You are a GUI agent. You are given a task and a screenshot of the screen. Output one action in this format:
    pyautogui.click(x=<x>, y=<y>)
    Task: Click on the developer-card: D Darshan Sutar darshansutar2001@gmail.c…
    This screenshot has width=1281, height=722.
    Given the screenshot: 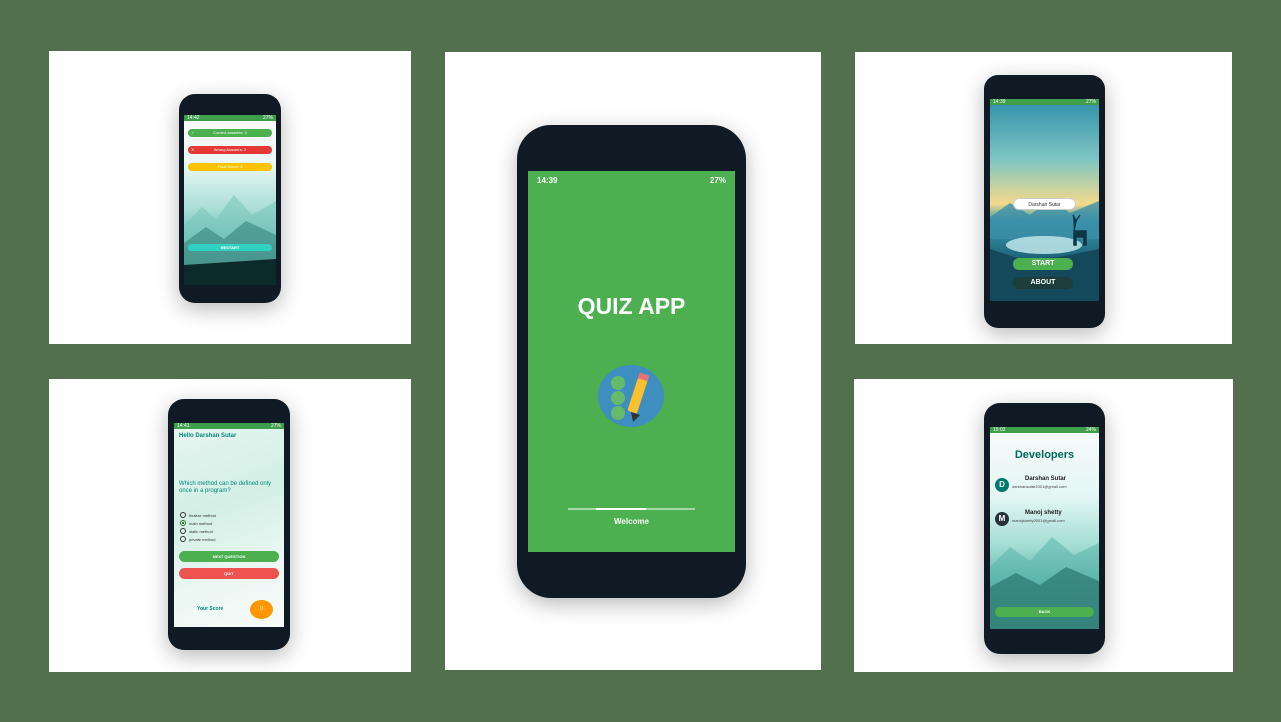 What is the action you would take?
    pyautogui.click(x=1047, y=485)
    